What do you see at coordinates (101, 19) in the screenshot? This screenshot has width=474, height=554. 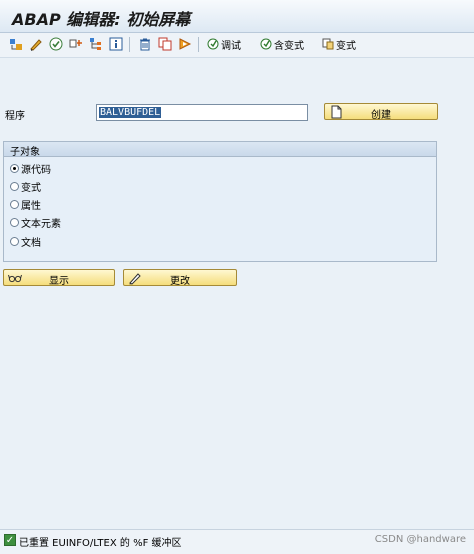 I see `window-title: ABAP 编辑器: 初始屏幕` at bounding box center [101, 19].